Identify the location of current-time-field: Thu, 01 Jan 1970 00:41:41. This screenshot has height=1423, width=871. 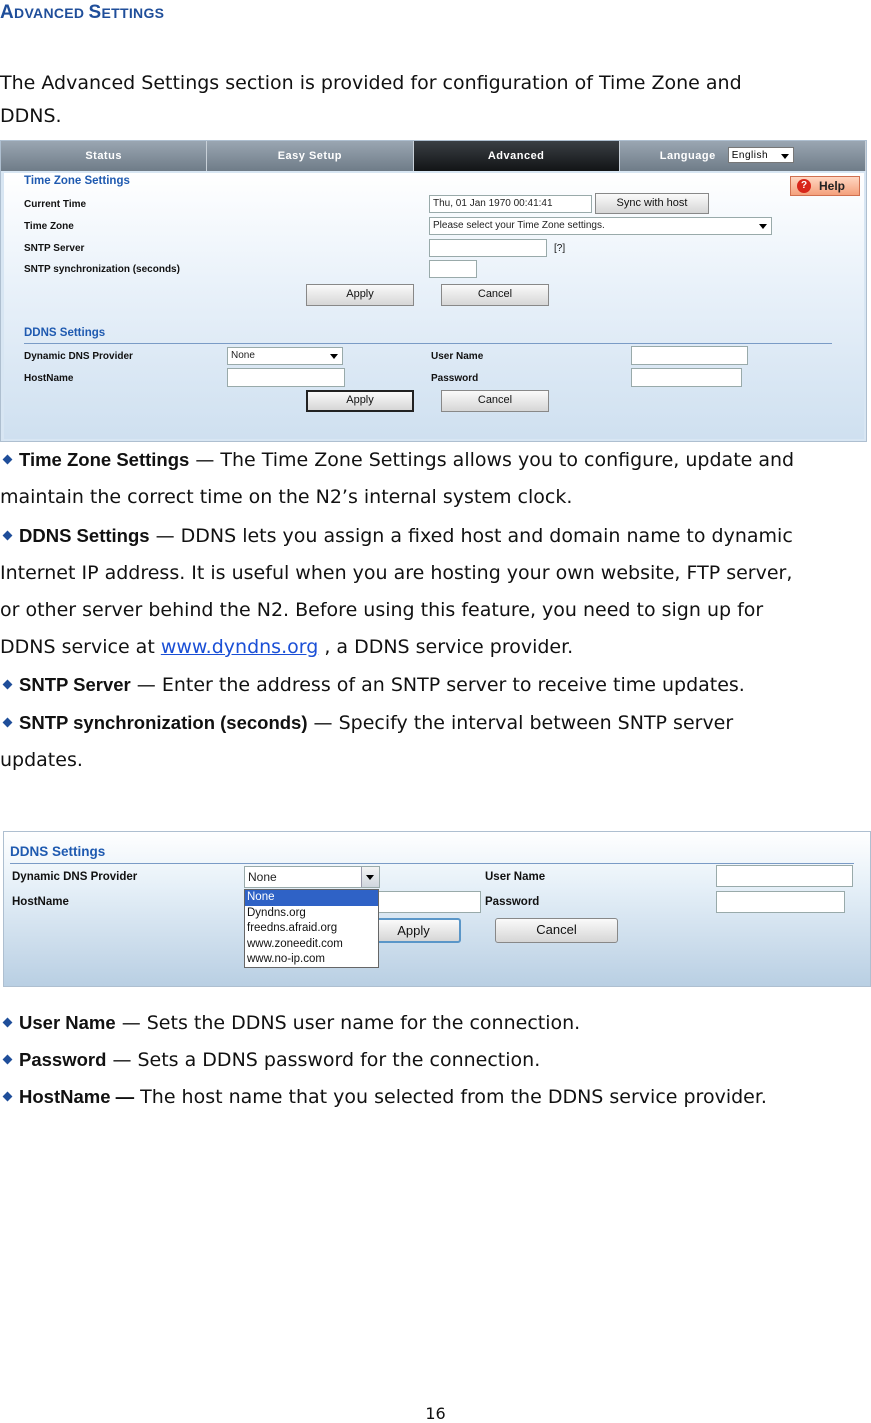
(510, 204).